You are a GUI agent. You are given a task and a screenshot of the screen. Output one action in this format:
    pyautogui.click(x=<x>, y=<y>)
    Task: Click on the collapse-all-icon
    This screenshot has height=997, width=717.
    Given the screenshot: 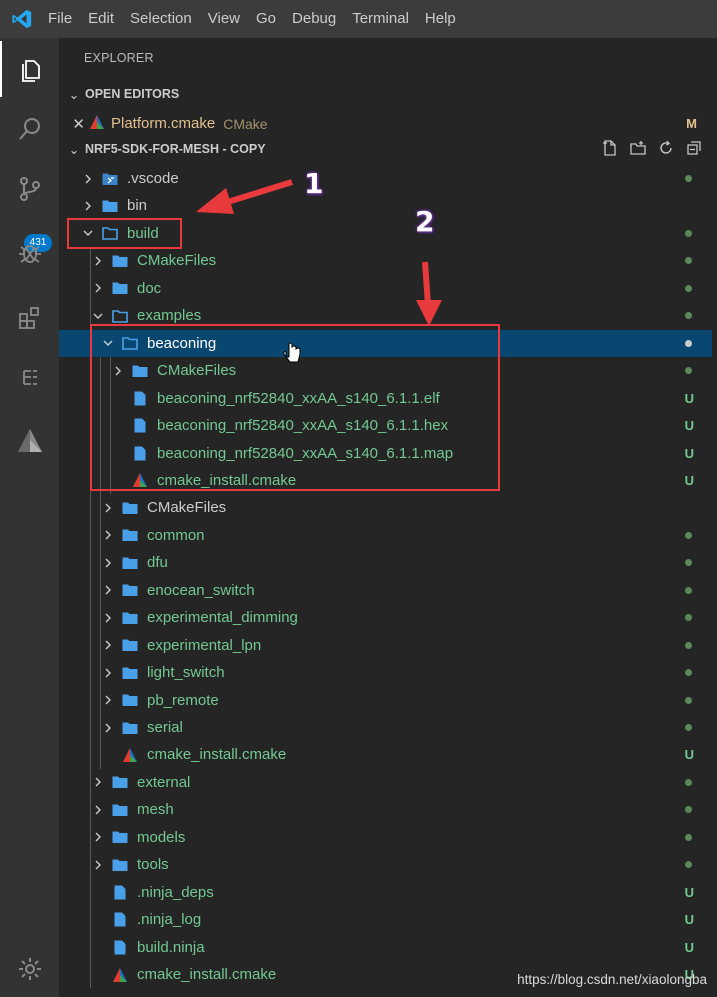 What is the action you would take?
    pyautogui.click(x=694, y=149)
    